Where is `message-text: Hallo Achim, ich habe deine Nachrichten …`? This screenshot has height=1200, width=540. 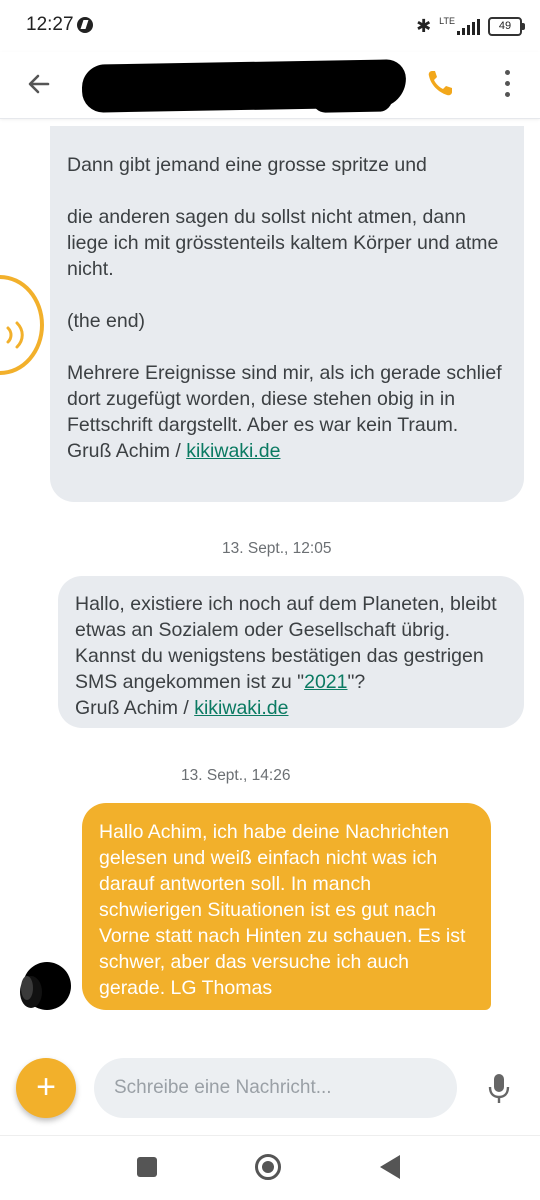
message-text: Hallo Achim, ich habe deine Nachrichten … is located at coordinates (282, 910).